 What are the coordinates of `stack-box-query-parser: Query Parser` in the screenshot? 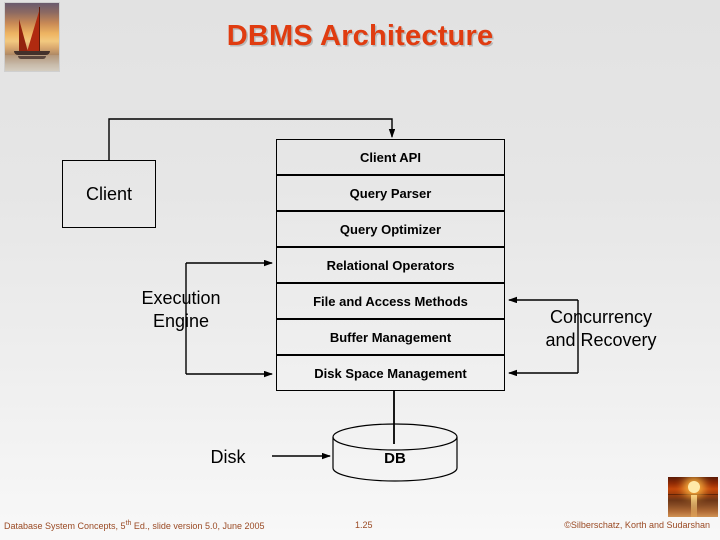 It's located at (390, 193).